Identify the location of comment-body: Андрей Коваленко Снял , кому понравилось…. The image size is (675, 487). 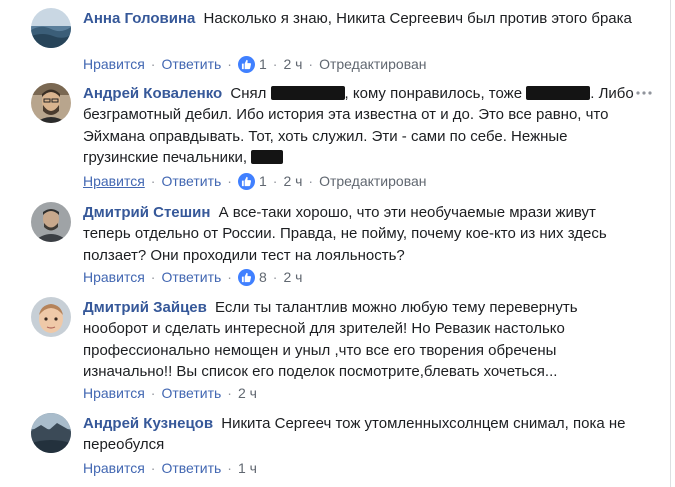
(363, 125).